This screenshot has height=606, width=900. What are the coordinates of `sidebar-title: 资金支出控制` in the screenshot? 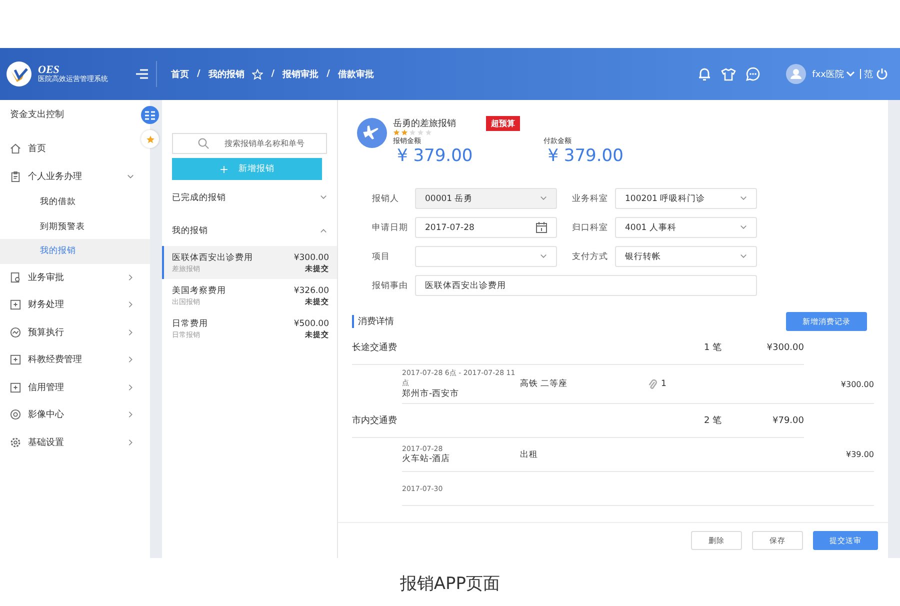 It's located at (37, 115).